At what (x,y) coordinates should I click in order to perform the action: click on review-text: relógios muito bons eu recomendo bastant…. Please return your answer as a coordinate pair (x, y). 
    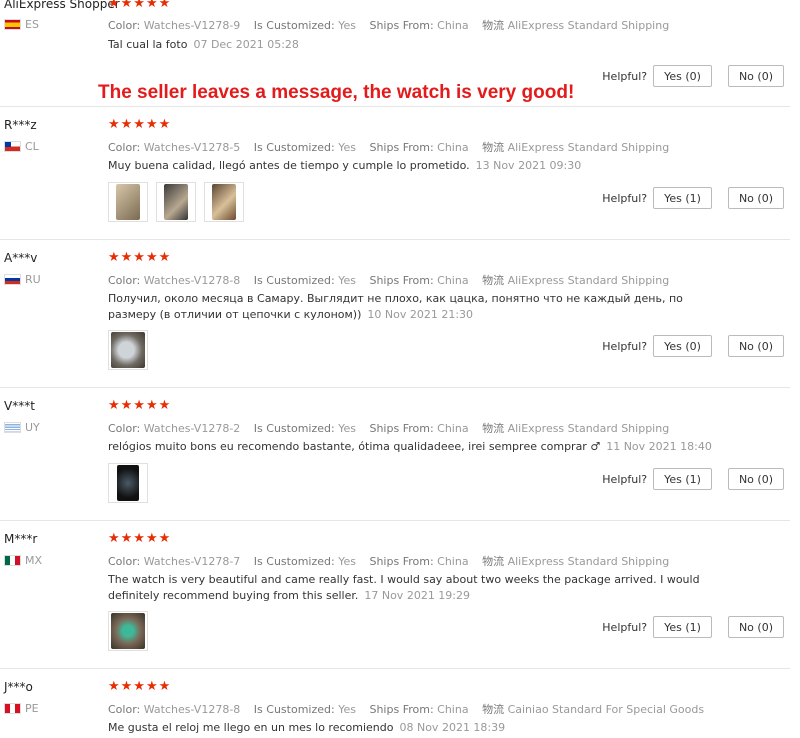
    Looking at the image, I should click on (410, 446).